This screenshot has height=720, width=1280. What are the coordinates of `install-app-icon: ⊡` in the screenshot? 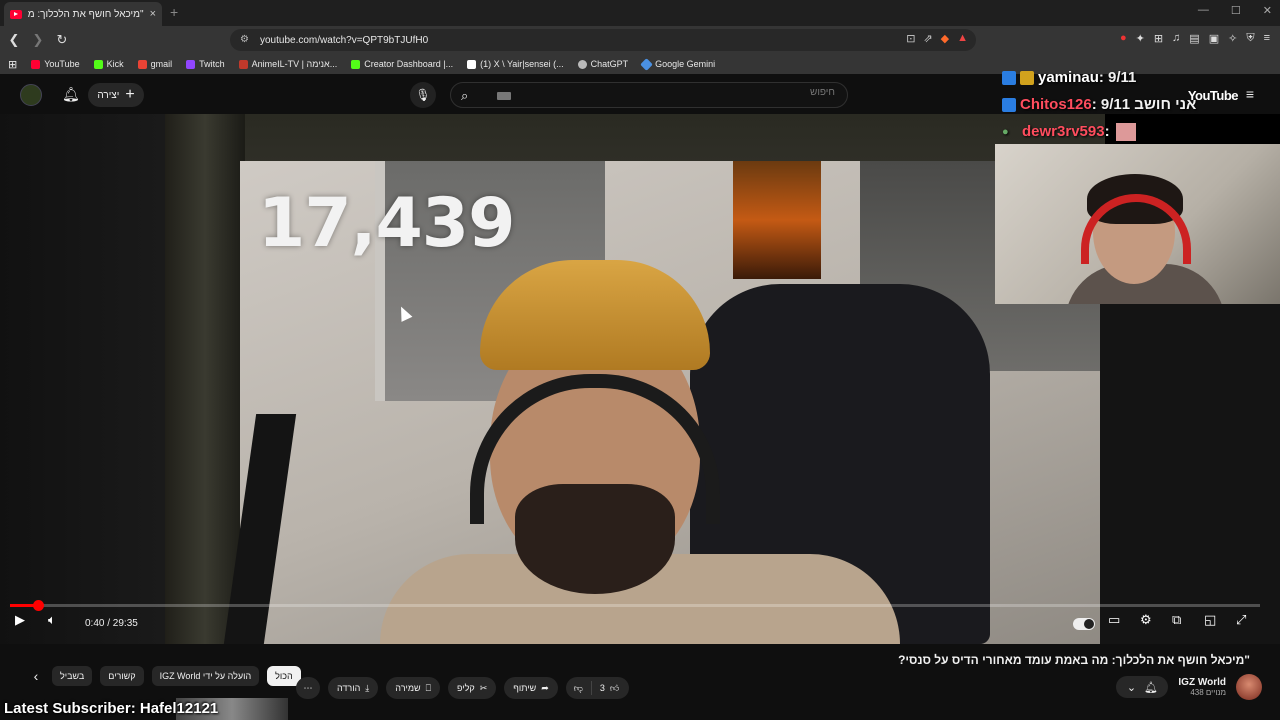 It's located at (910, 38).